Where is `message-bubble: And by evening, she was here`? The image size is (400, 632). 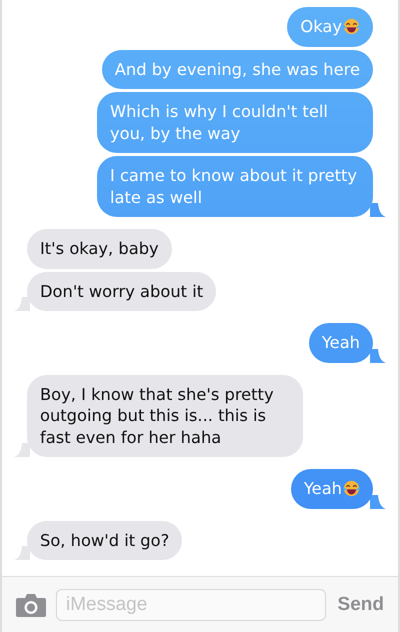
message-bubble: And by evening, she was here is located at coordinates (237, 69).